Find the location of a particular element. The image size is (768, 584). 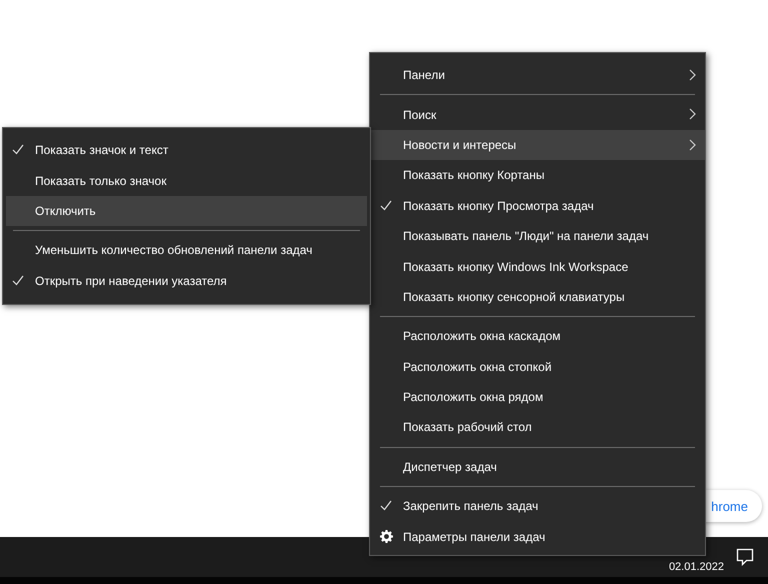

menu-item: Расположить окна каскадом is located at coordinates (537, 336).